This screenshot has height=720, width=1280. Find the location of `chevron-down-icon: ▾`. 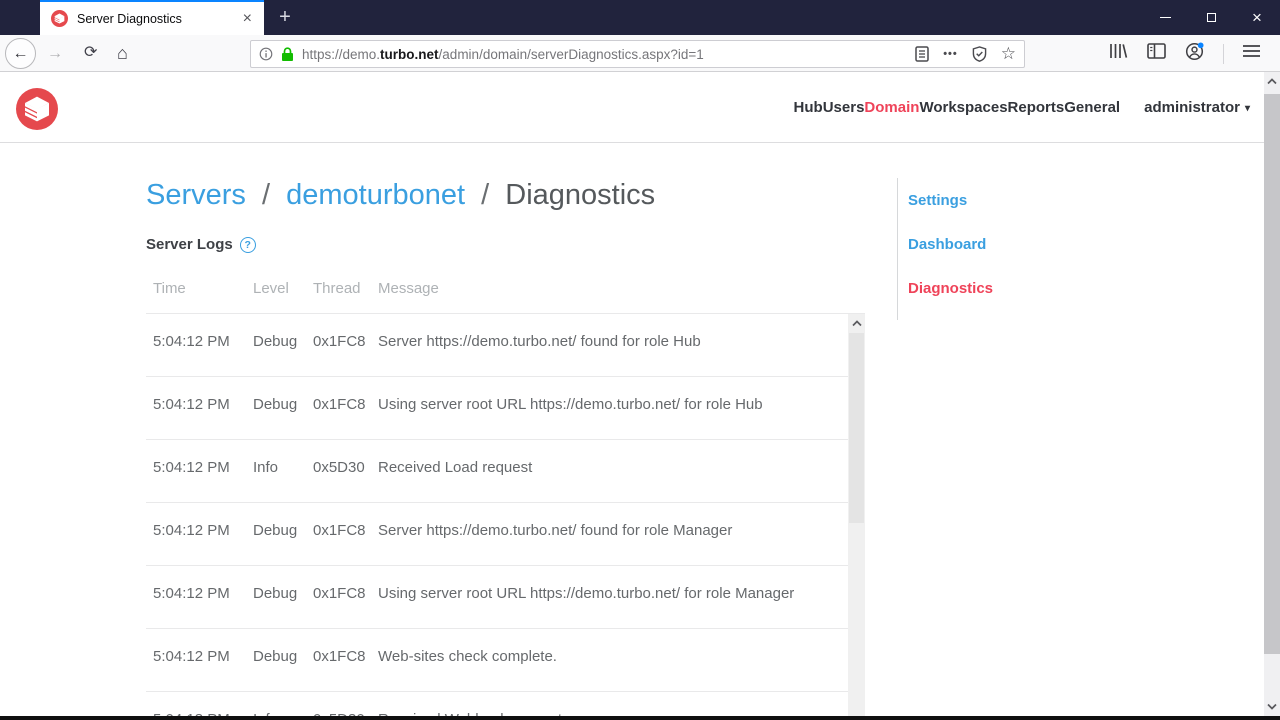

chevron-down-icon: ▾ is located at coordinates (1247, 108).